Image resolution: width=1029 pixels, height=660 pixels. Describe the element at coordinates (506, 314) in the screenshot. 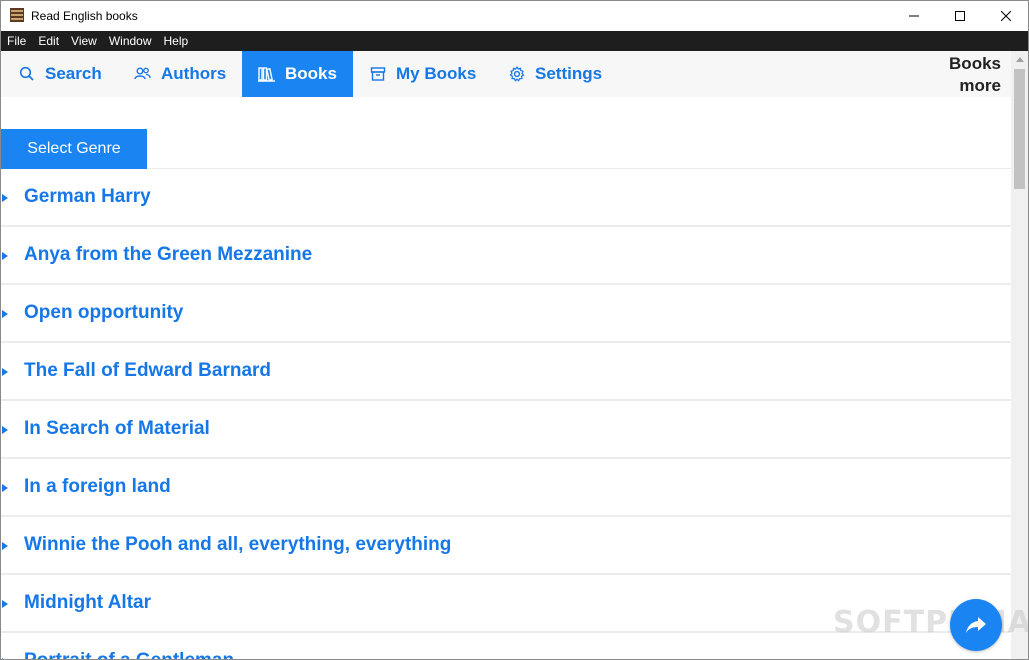

I see `book-row: Open opportunity` at that location.